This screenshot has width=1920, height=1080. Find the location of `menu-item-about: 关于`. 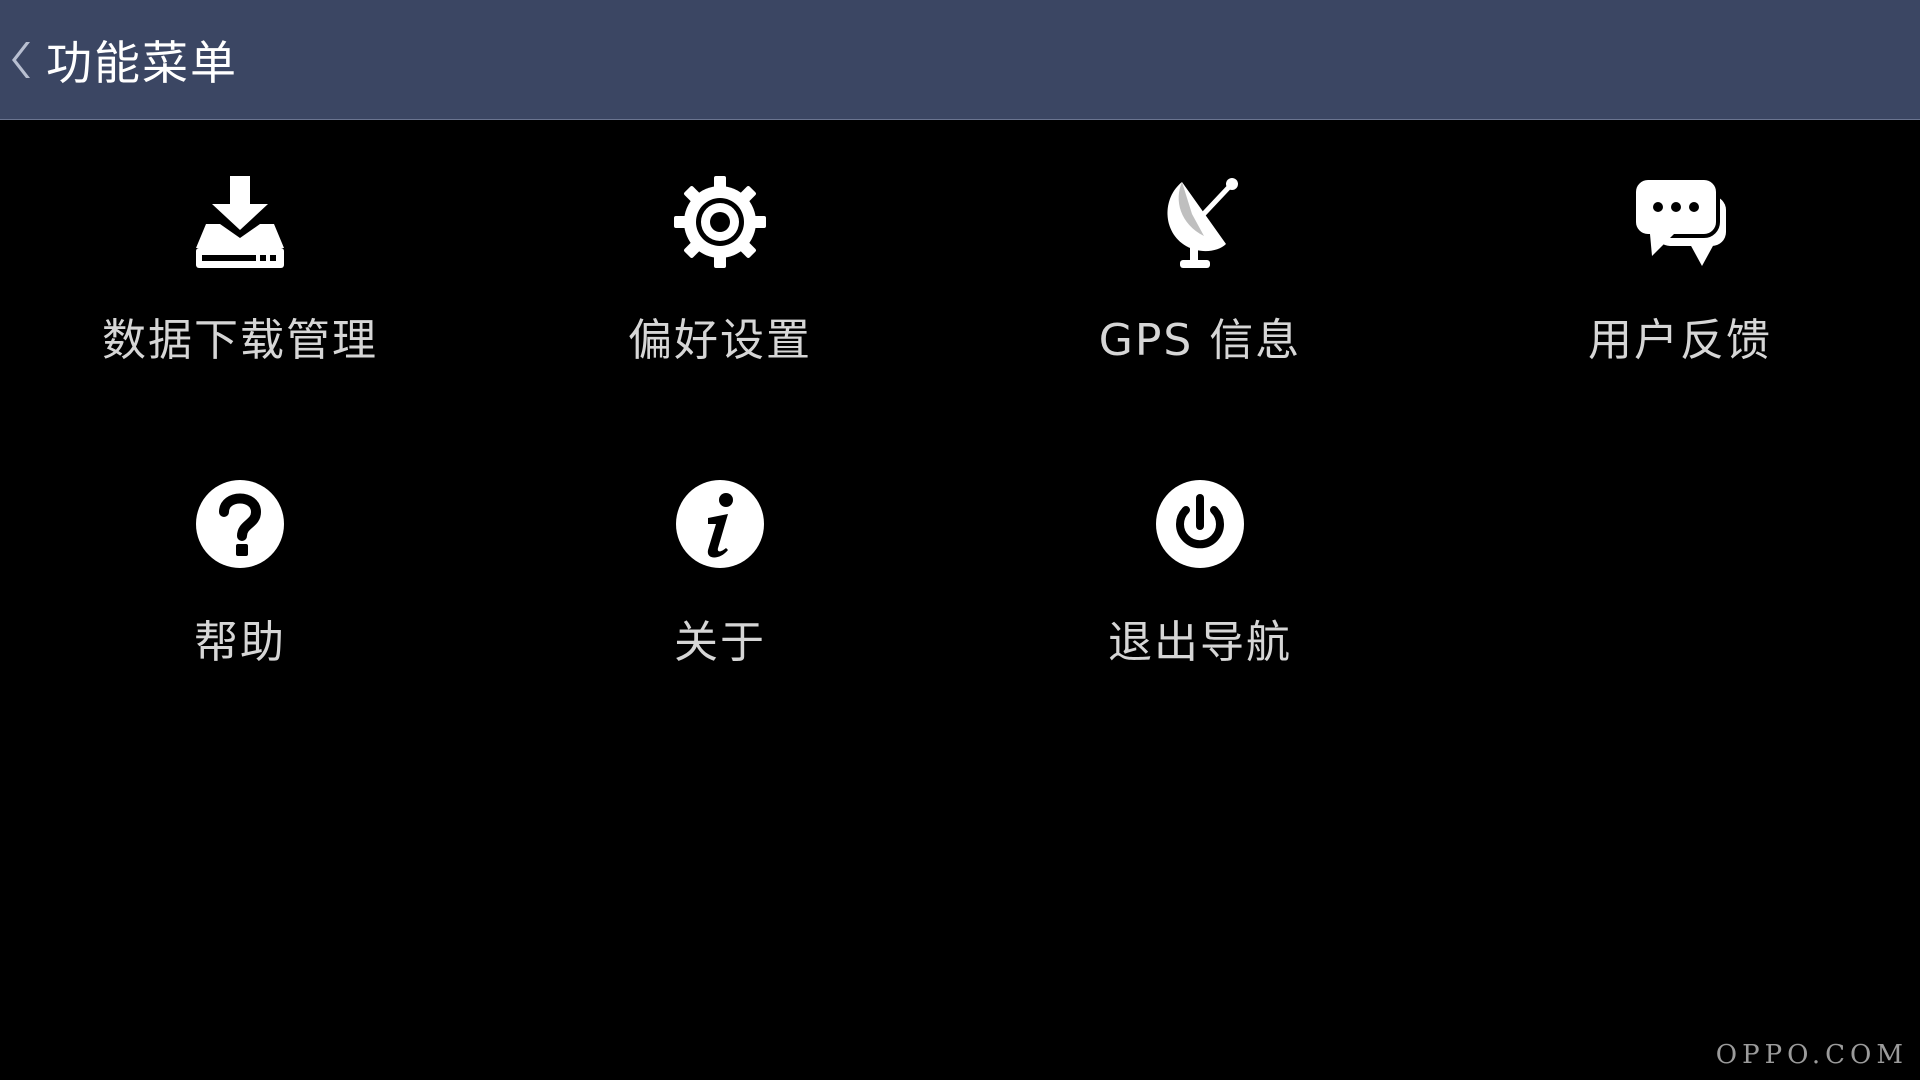

menu-item-about: 关于 is located at coordinates (720, 552).